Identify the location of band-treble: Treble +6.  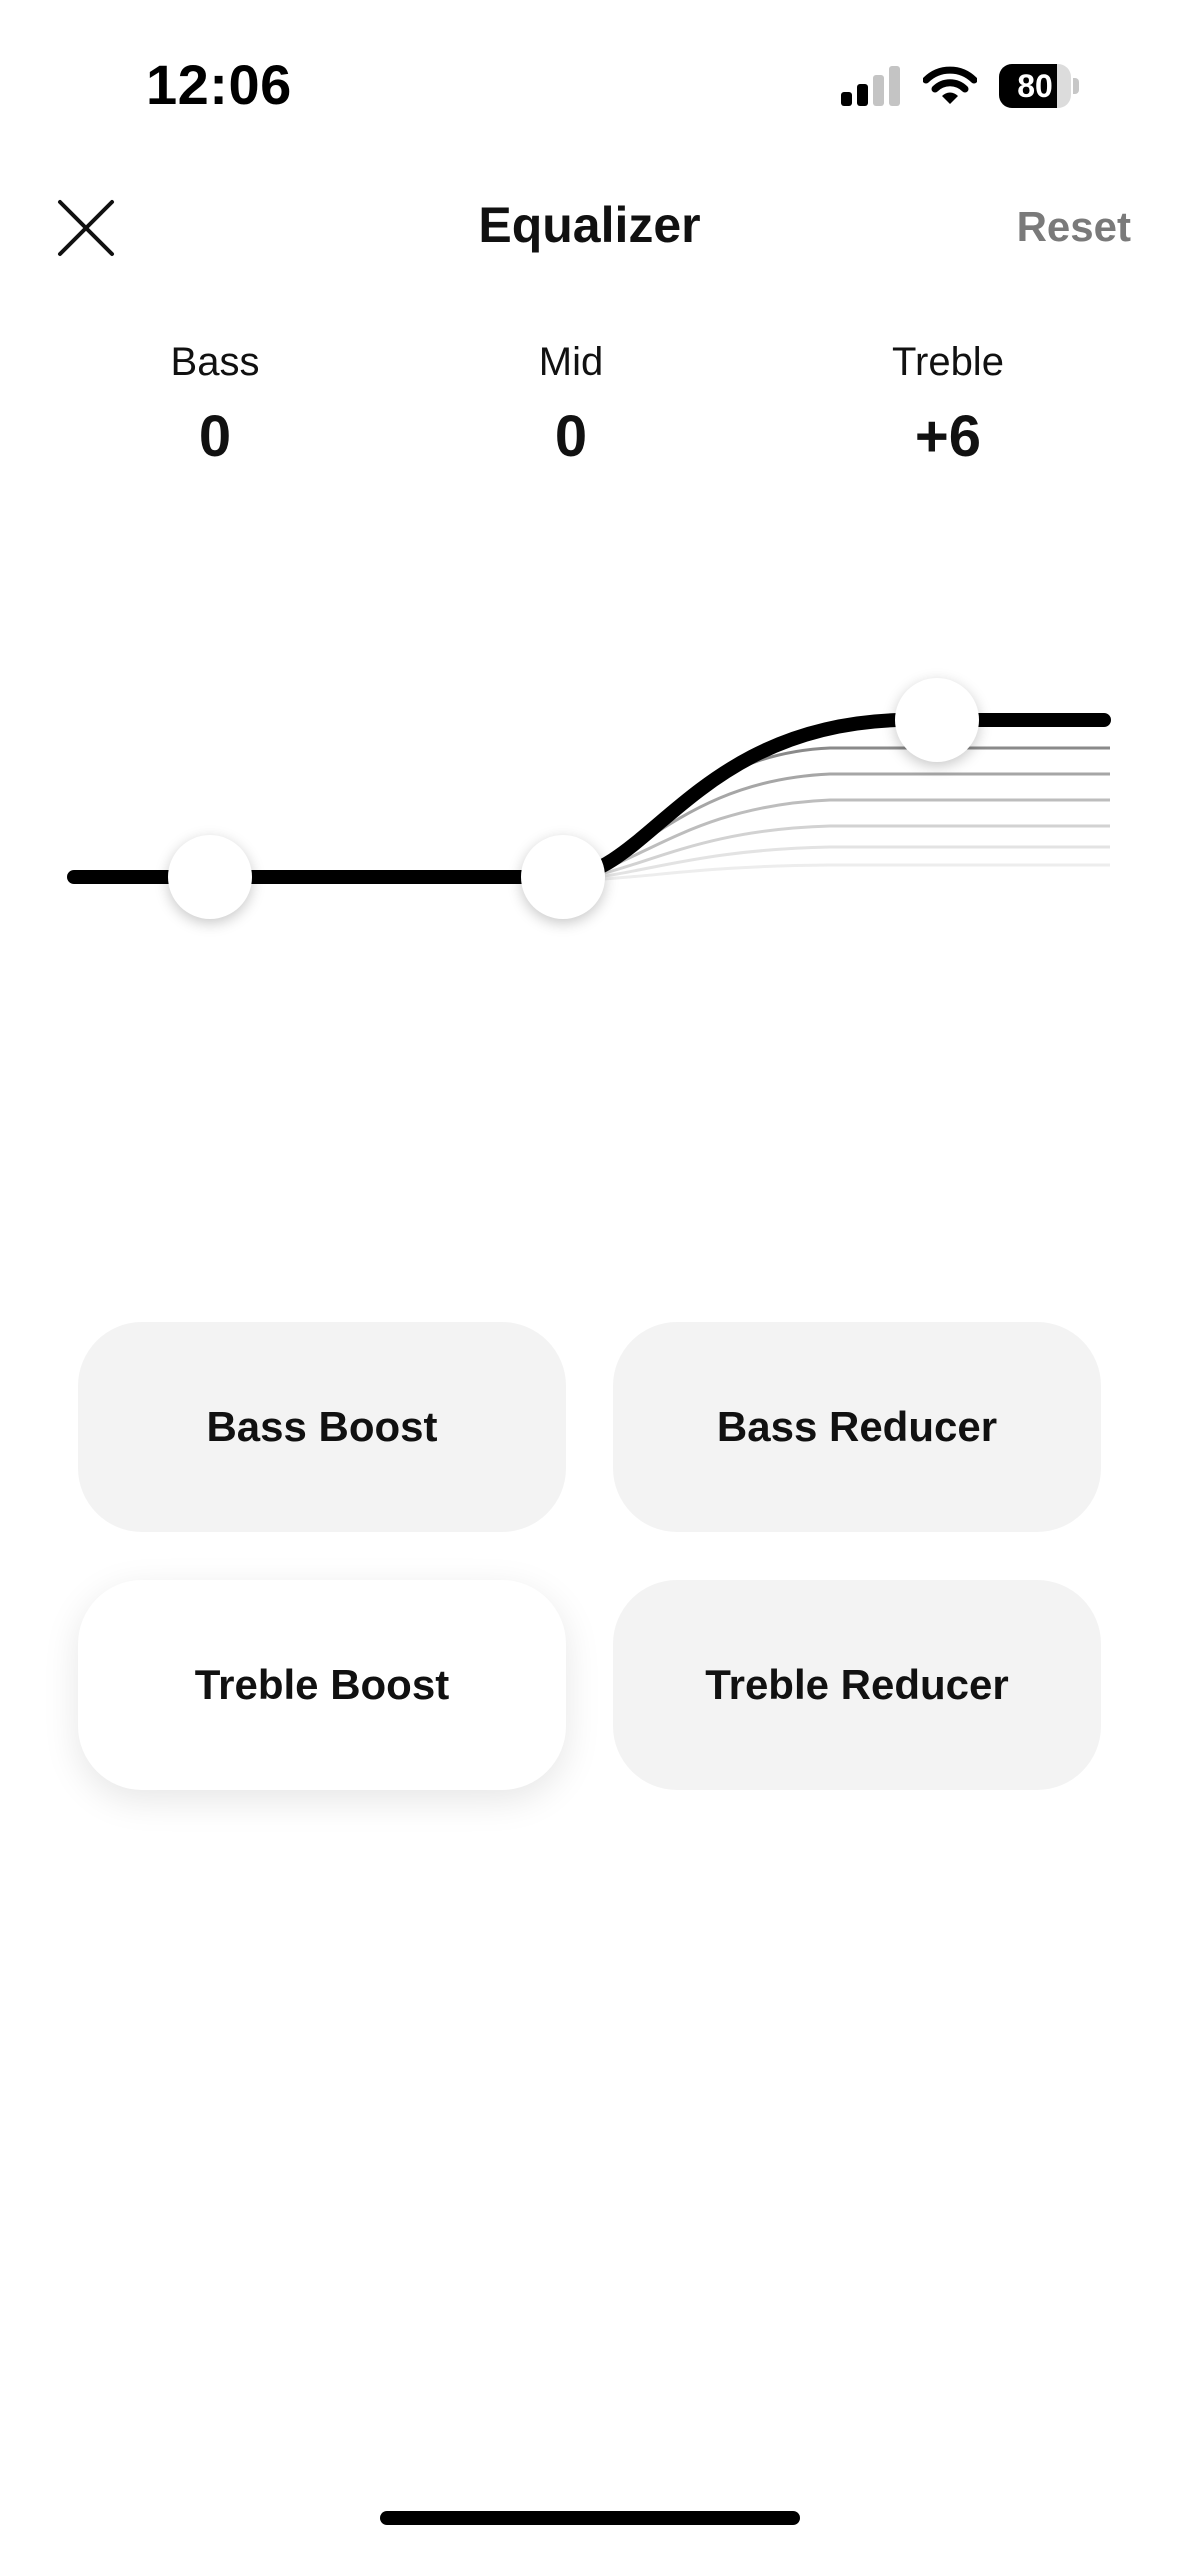
(948, 405).